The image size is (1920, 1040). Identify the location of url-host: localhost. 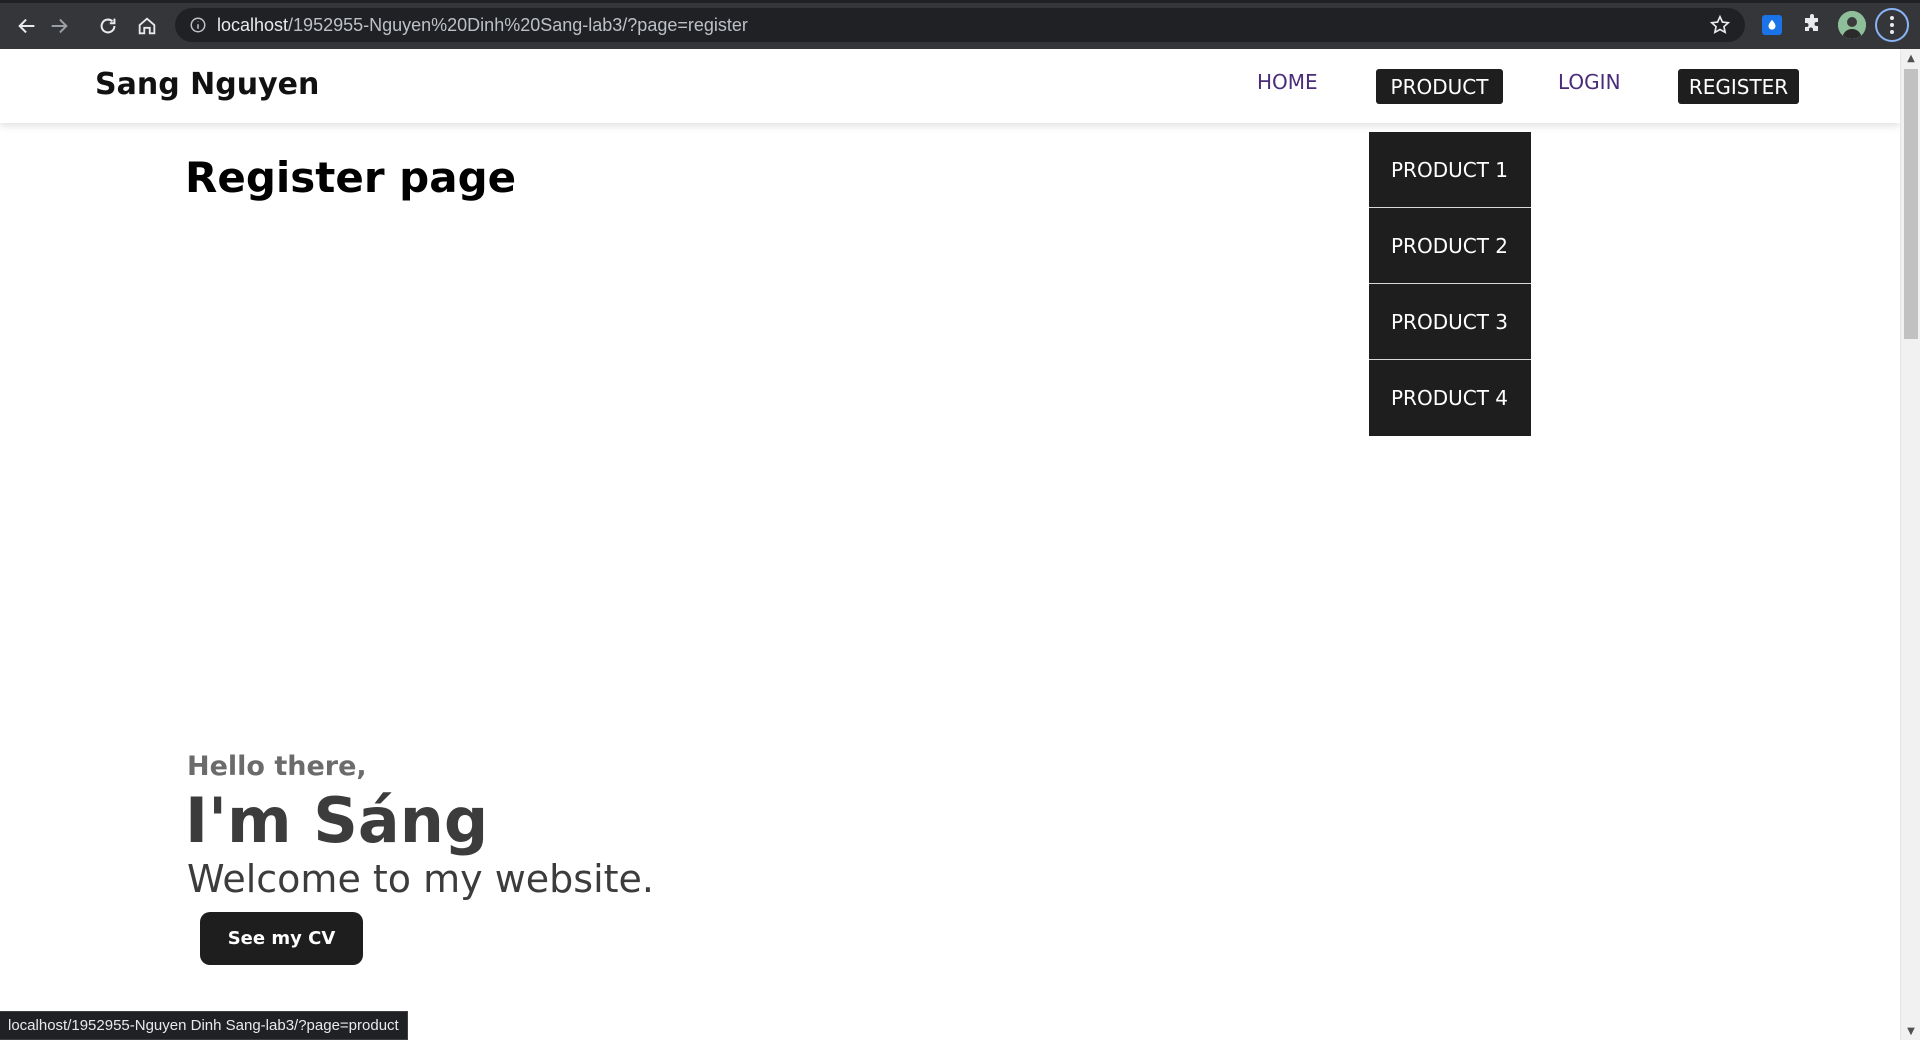
(253, 25).